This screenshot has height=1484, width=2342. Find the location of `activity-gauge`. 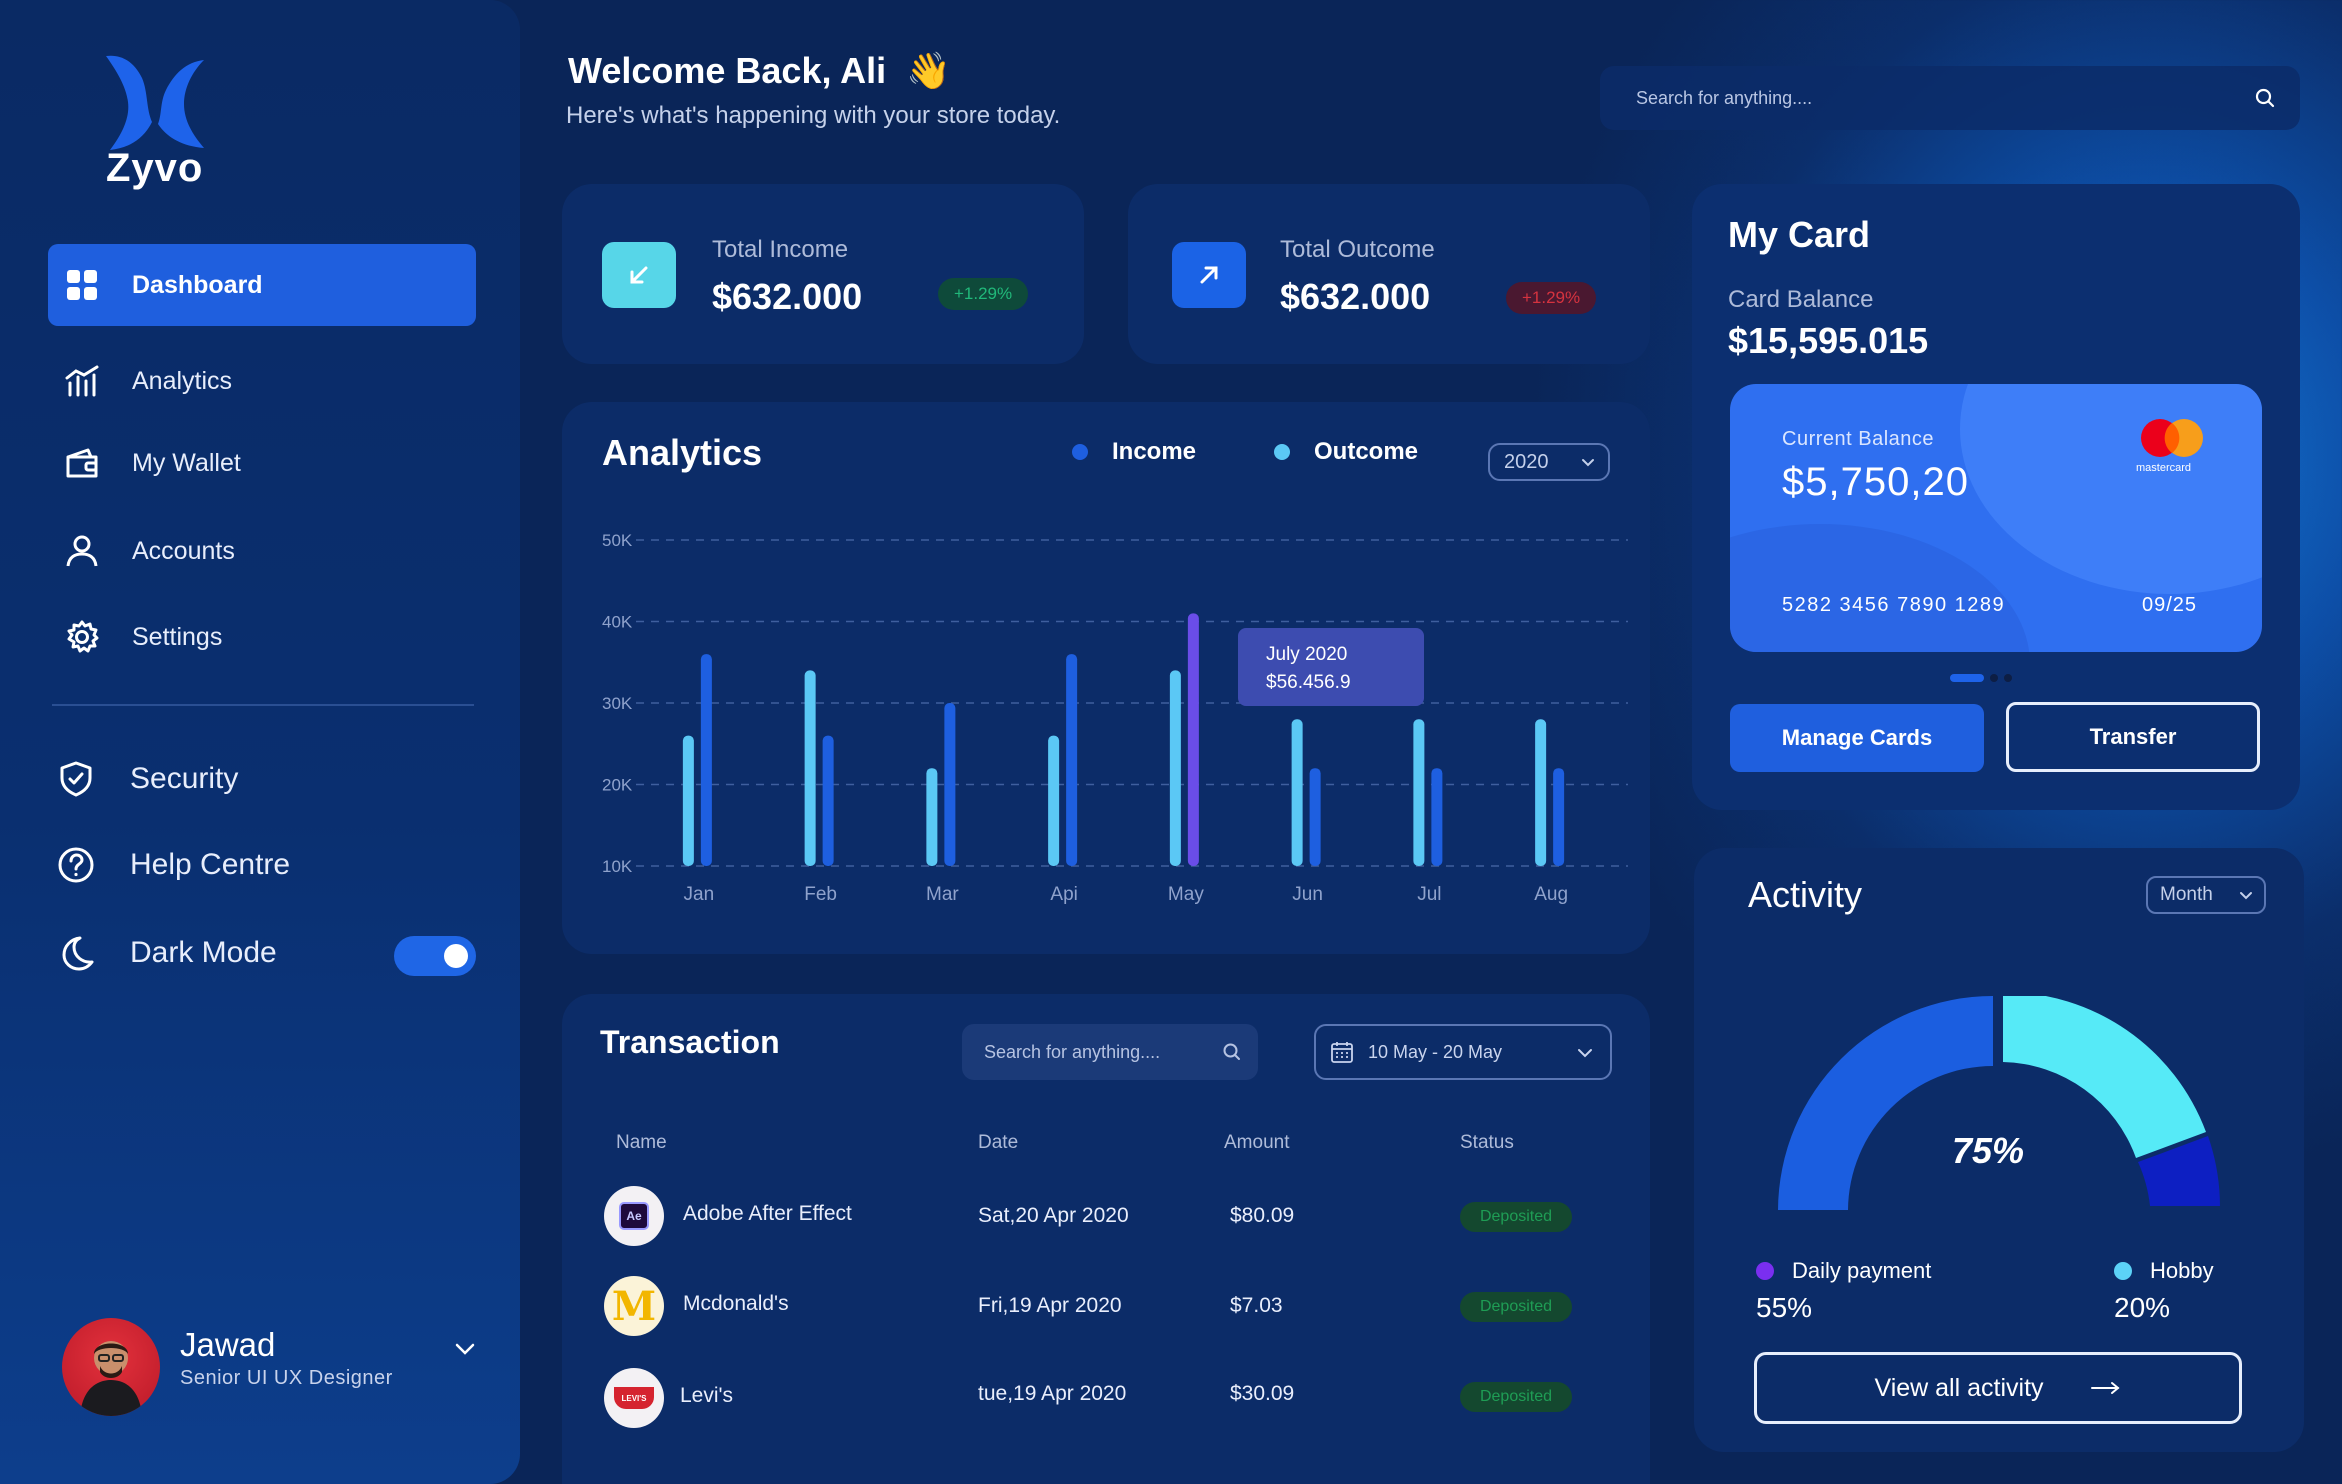

activity-gauge is located at coordinates (1999, 1103).